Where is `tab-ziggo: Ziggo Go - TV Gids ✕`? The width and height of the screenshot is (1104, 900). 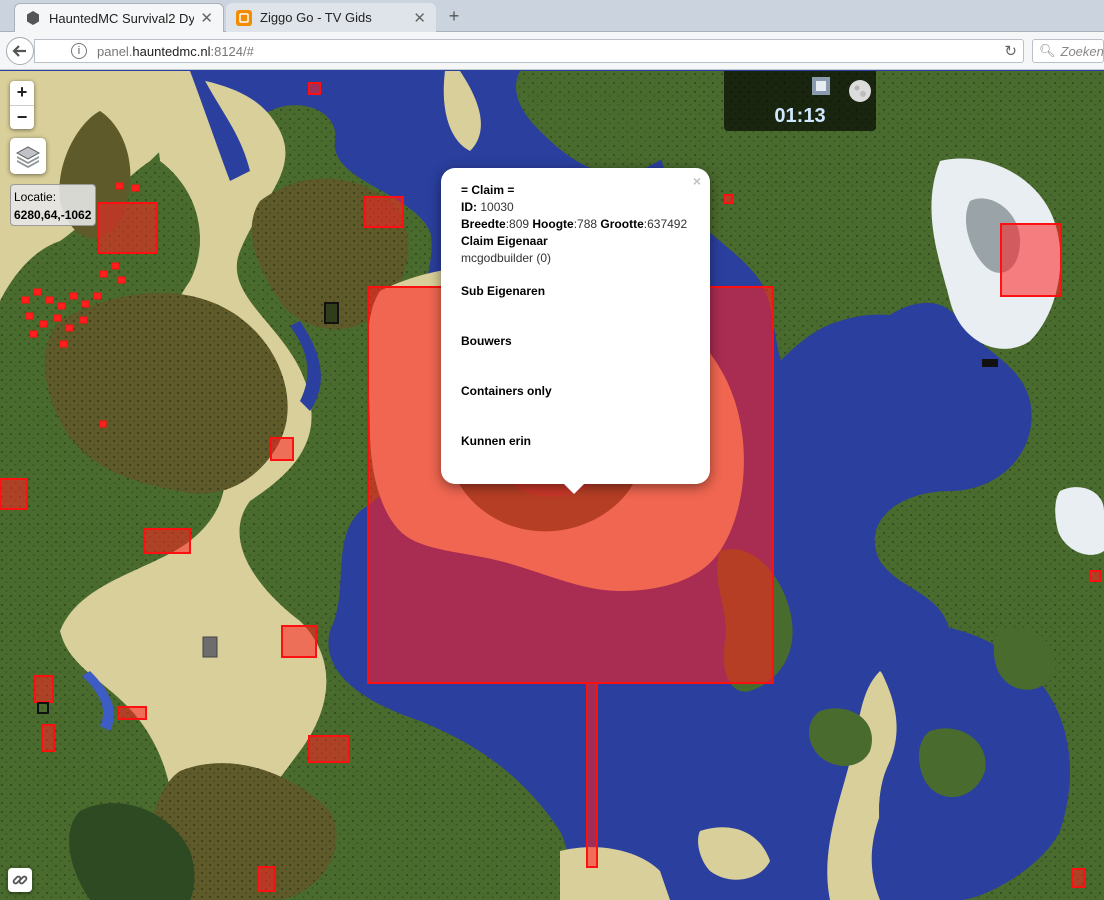 tab-ziggo: Ziggo Go - TV Gids ✕ is located at coordinates (331, 17).